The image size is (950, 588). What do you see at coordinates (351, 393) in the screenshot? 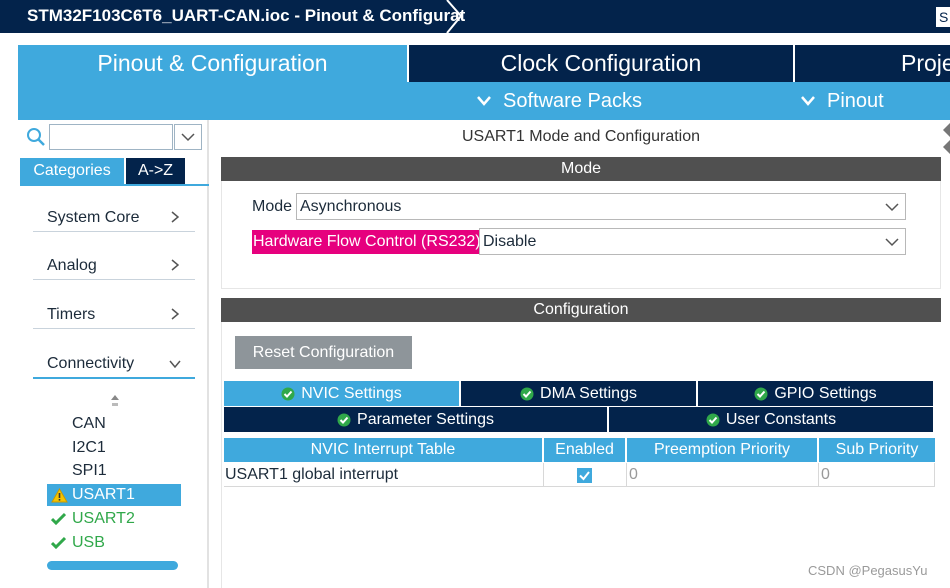
I see `tab-label: NVIC Settings` at bounding box center [351, 393].